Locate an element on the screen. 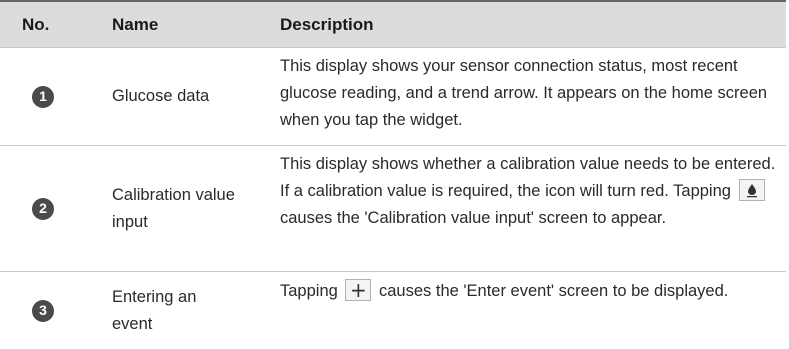 This screenshot has height=349, width=789. header-no: No. is located at coordinates (36, 24).